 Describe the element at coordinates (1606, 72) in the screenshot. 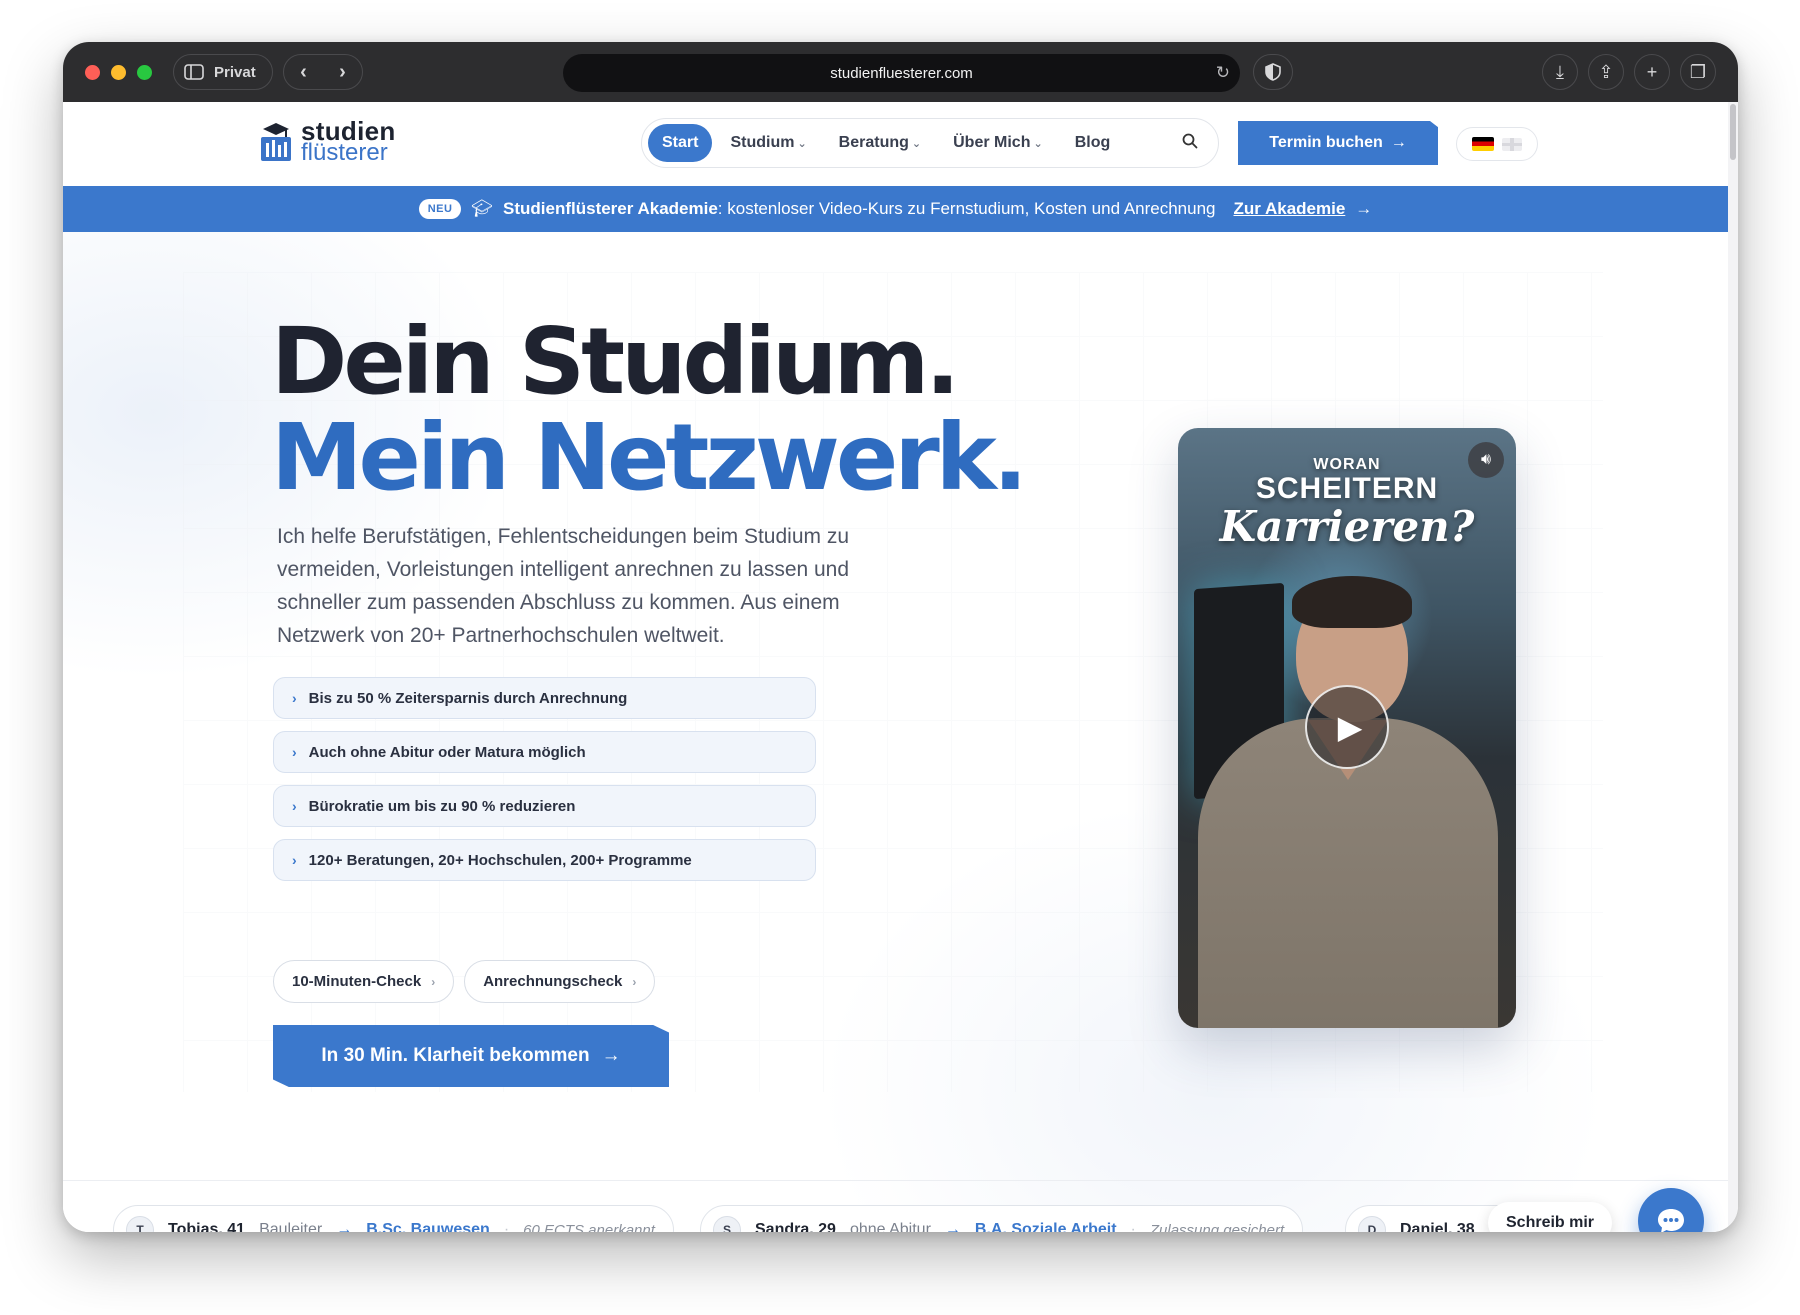

I see `share-icon: ⇪` at that location.